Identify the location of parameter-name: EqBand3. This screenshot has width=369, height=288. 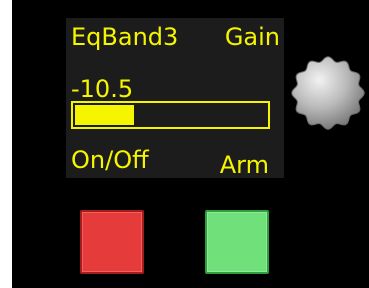
(125, 37).